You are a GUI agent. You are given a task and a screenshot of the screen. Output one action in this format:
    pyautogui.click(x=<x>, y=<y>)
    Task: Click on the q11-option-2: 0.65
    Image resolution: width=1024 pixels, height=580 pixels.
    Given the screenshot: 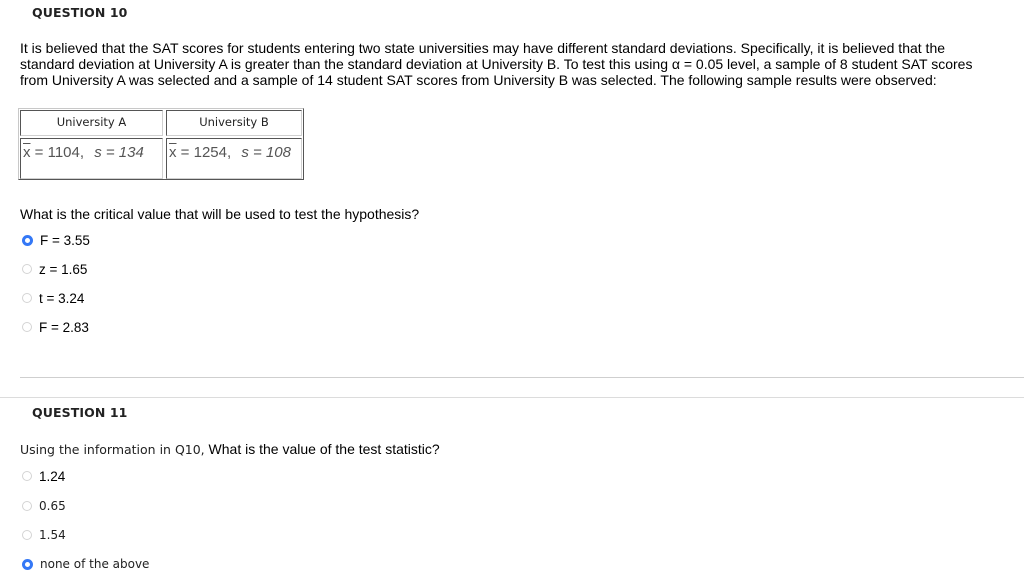 What is the action you would take?
    pyautogui.click(x=44, y=506)
    